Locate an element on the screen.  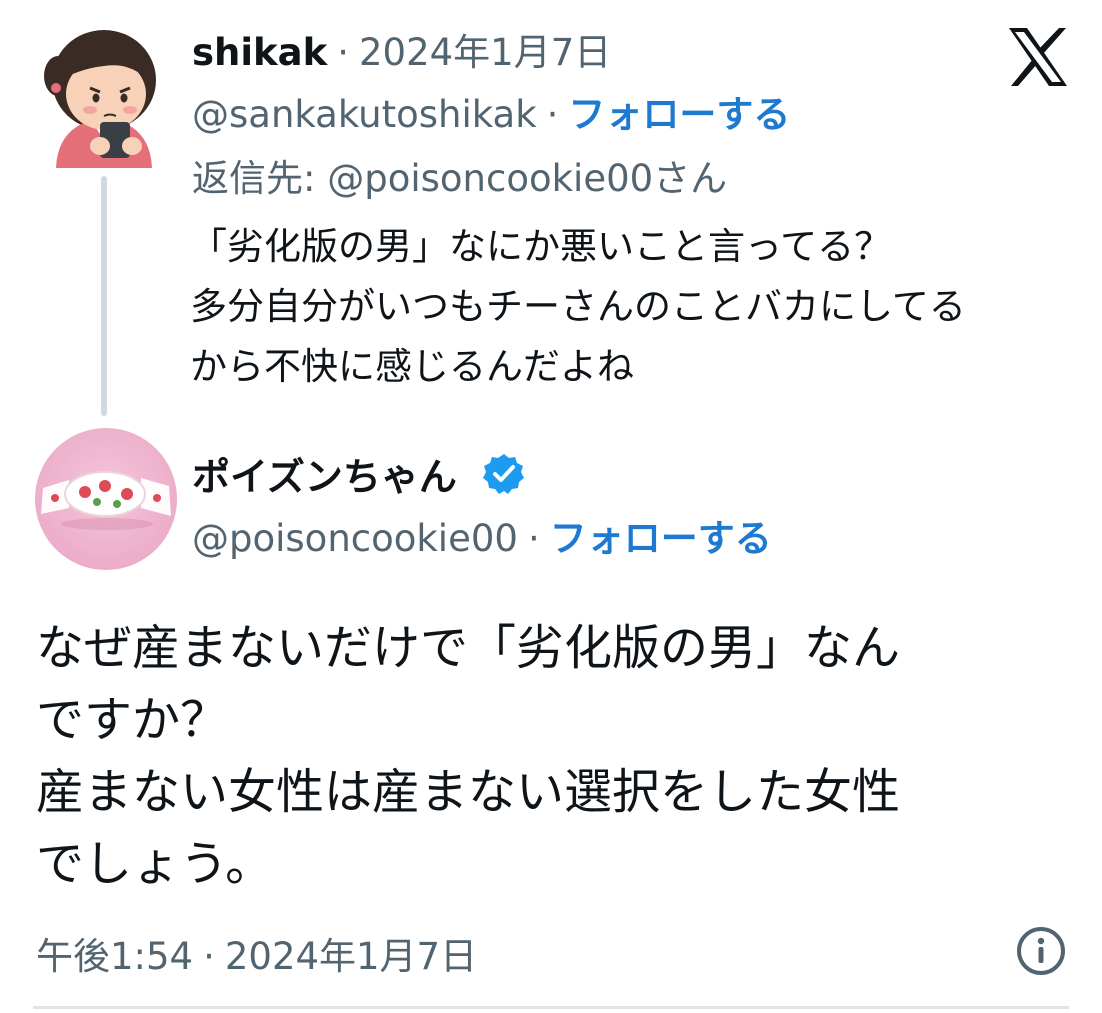
x-logo-icon is located at coordinates (1038, 57).